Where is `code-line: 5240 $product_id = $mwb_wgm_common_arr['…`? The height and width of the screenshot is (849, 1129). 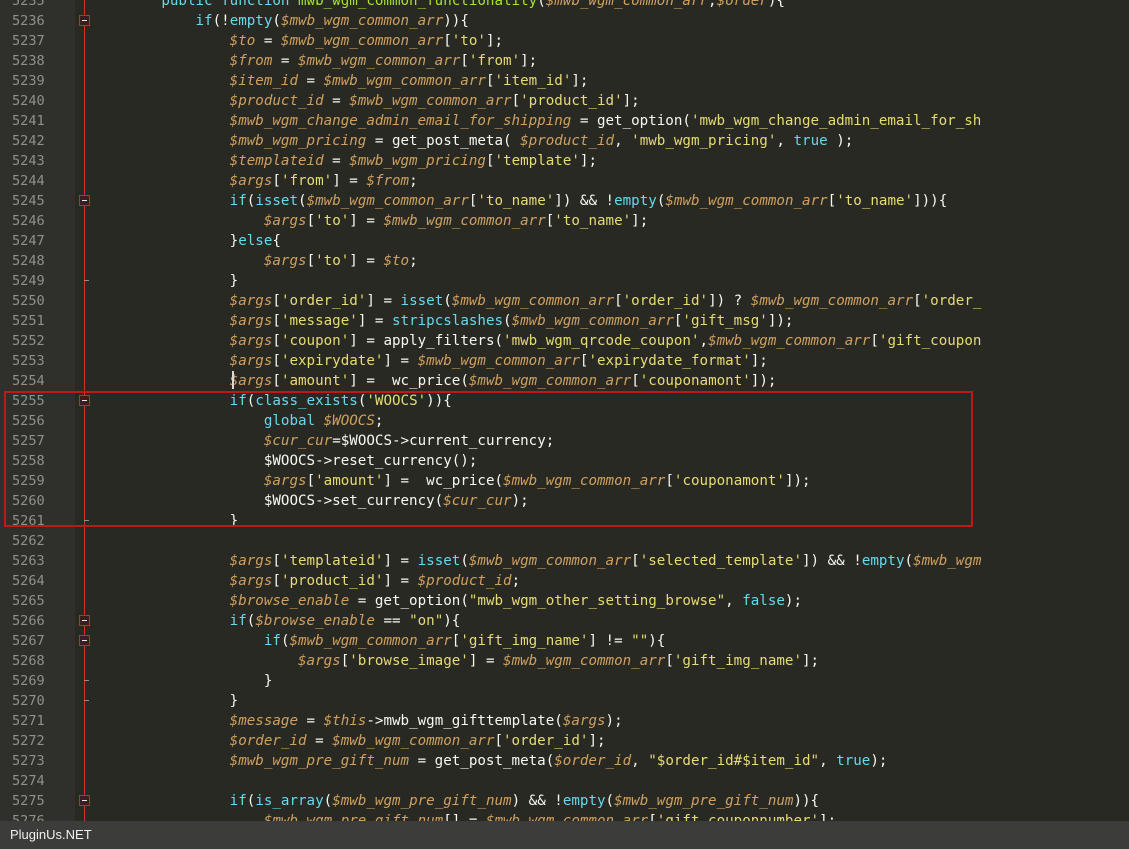
code-line: 5240 $product_id = $mwb_wgm_common_arr['… is located at coordinates (564, 101).